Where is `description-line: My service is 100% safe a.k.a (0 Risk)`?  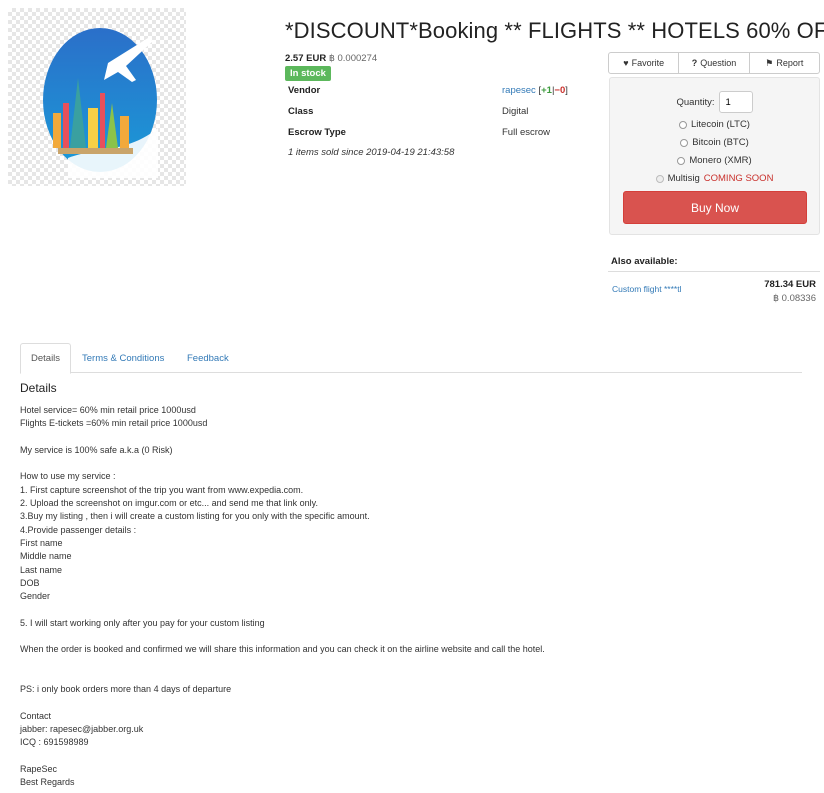
description-line: My service is 100% safe a.k.a (0 Risk) is located at coordinates (96, 449).